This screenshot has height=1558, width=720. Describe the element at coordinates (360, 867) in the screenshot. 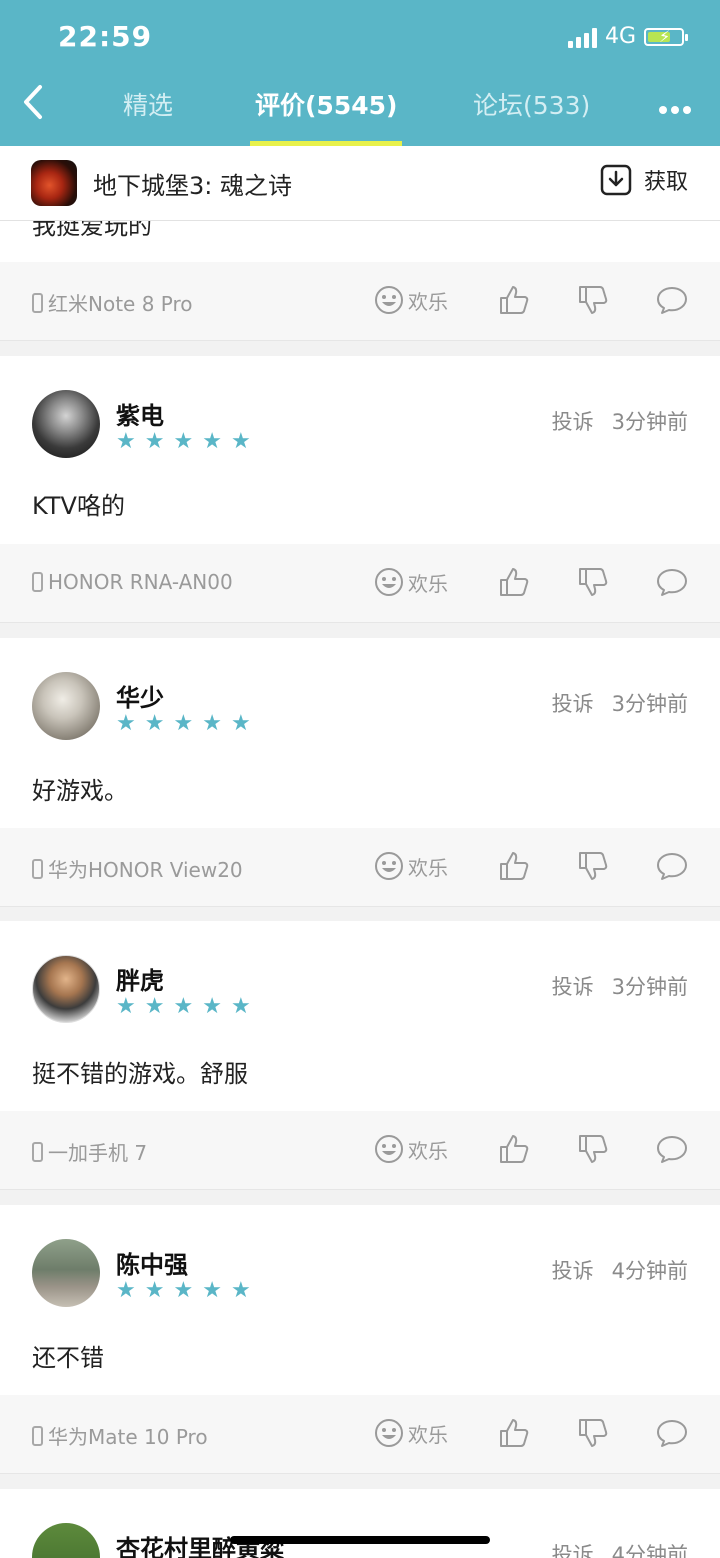

I see `review-footer: 华为HONOR View20 欢乐` at that location.